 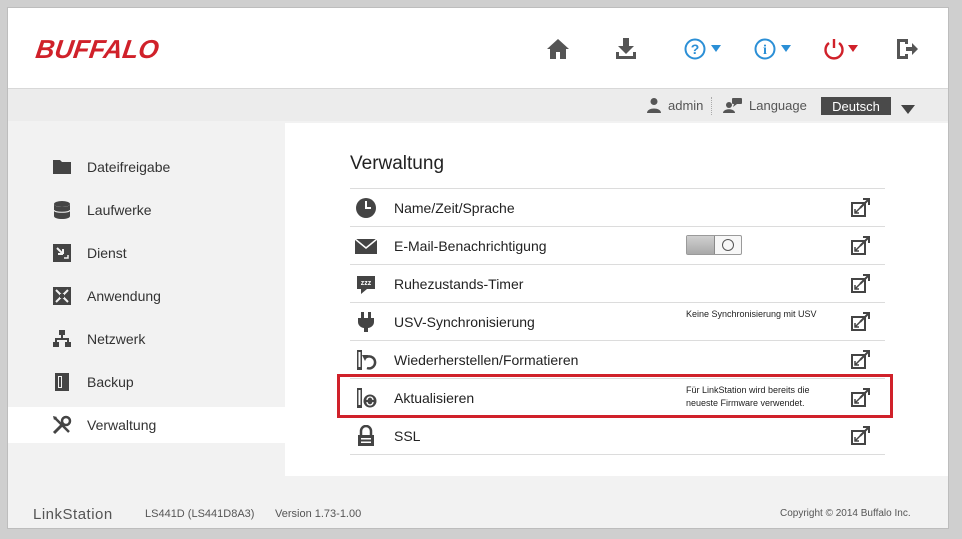 What do you see at coordinates (617, 436) in the screenshot?
I see `list-item-ssl: SSL` at bounding box center [617, 436].